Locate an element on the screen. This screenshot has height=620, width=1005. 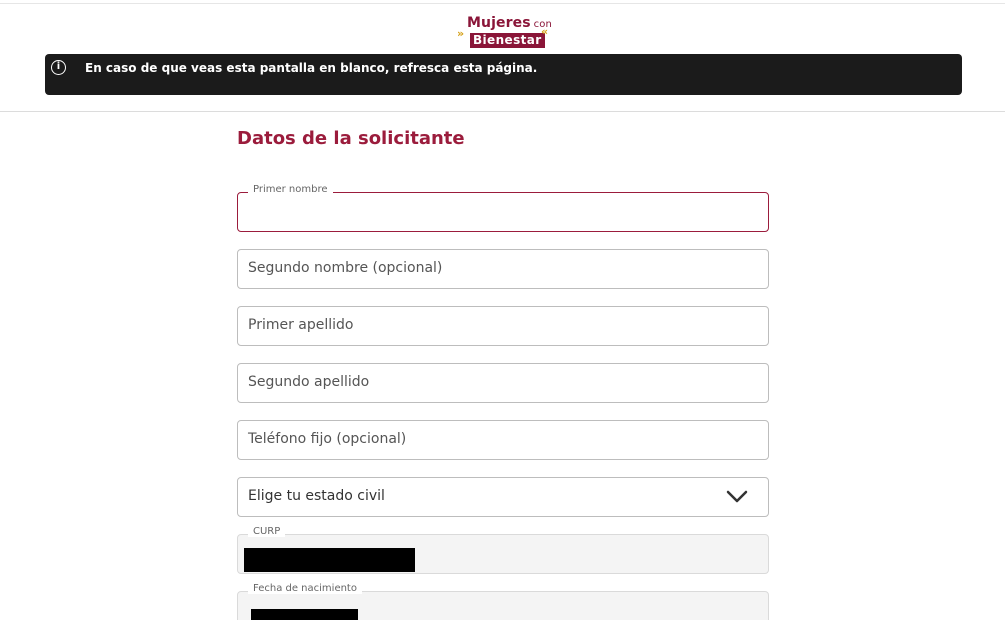
info-icon: i is located at coordinates (58, 67).